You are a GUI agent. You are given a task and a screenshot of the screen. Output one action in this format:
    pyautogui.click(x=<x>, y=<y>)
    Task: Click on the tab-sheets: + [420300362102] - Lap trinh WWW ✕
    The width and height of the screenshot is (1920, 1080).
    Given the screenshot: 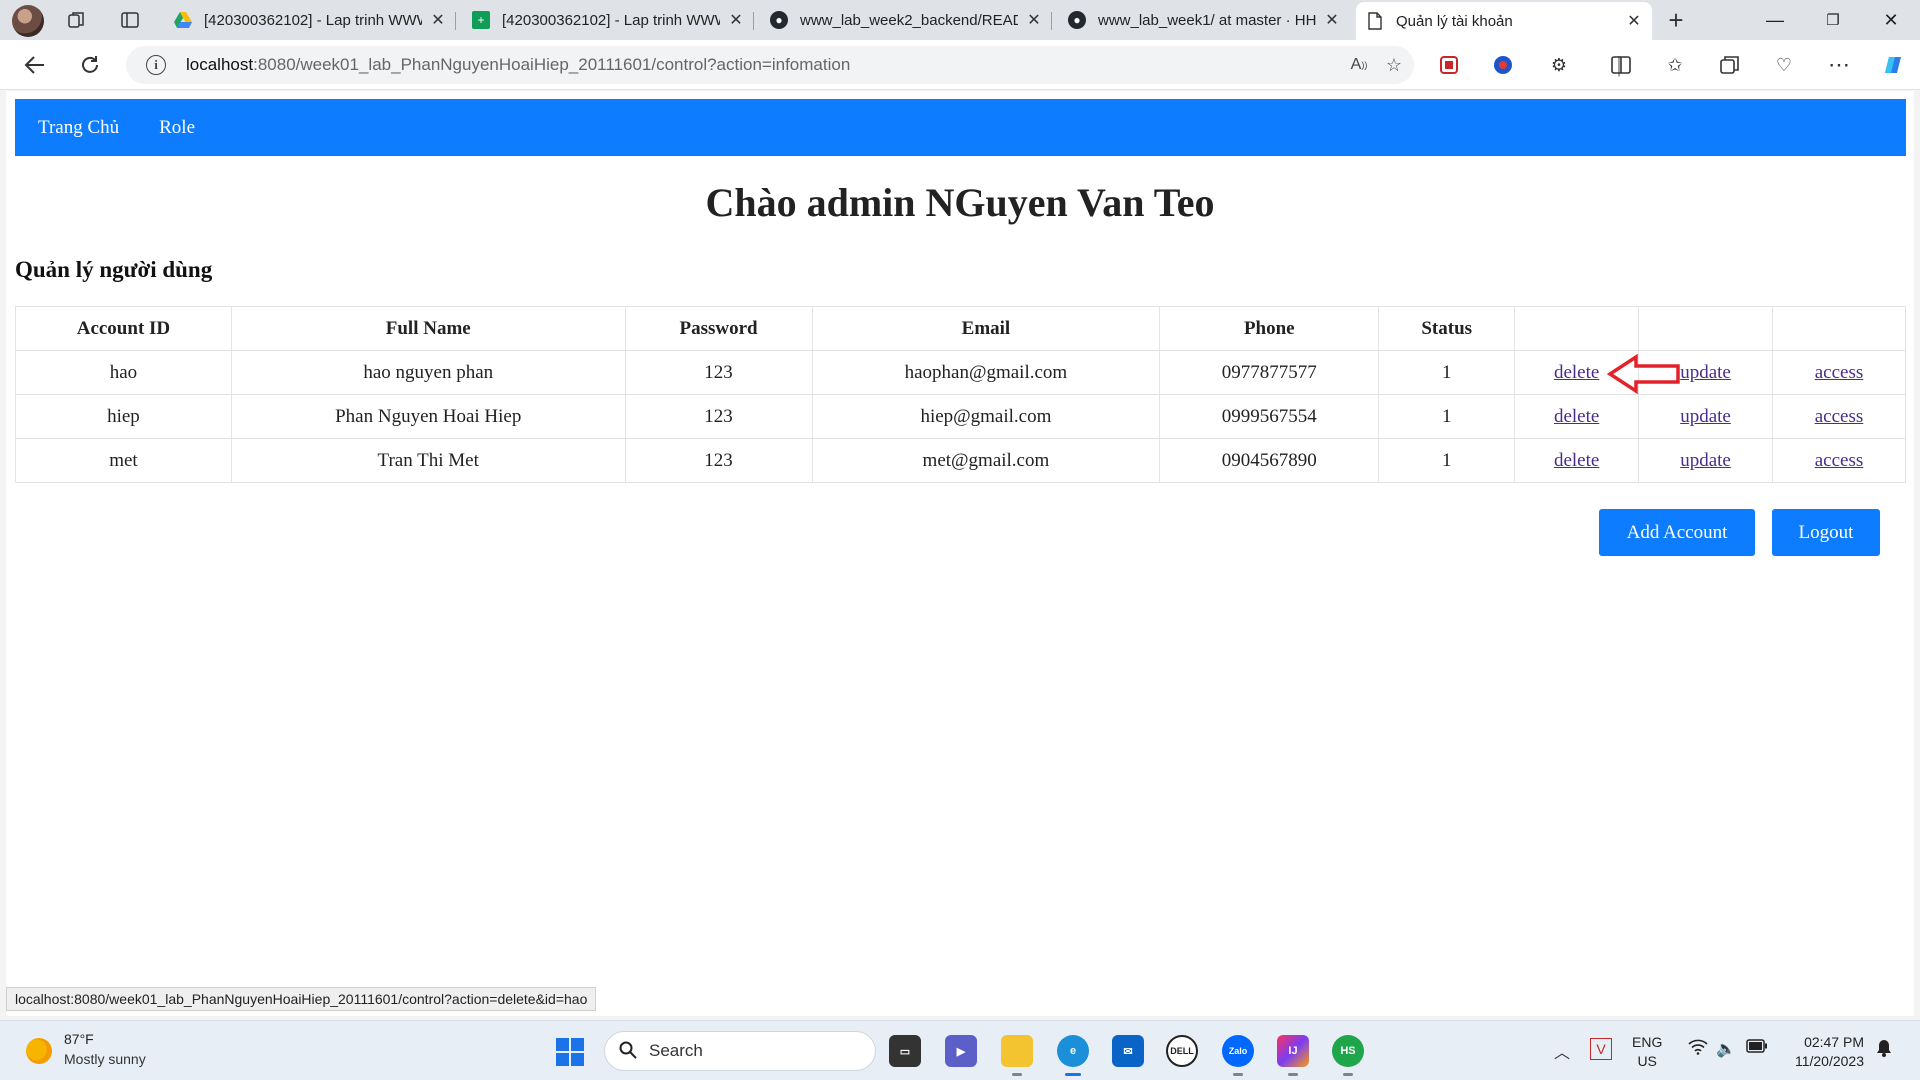 What is the action you would take?
    pyautogui.click(x=608, y=20)
    